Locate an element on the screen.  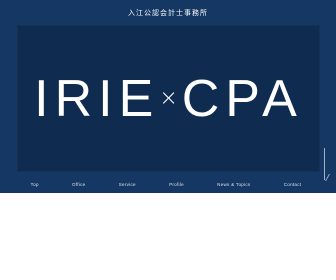
nav-item-service: Service is located at coordinates (127, 184).